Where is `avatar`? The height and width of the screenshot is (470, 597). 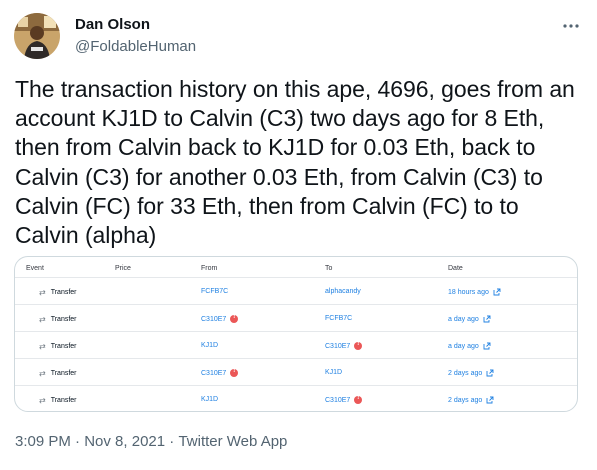 avatar is located at coordinates (37, 36).